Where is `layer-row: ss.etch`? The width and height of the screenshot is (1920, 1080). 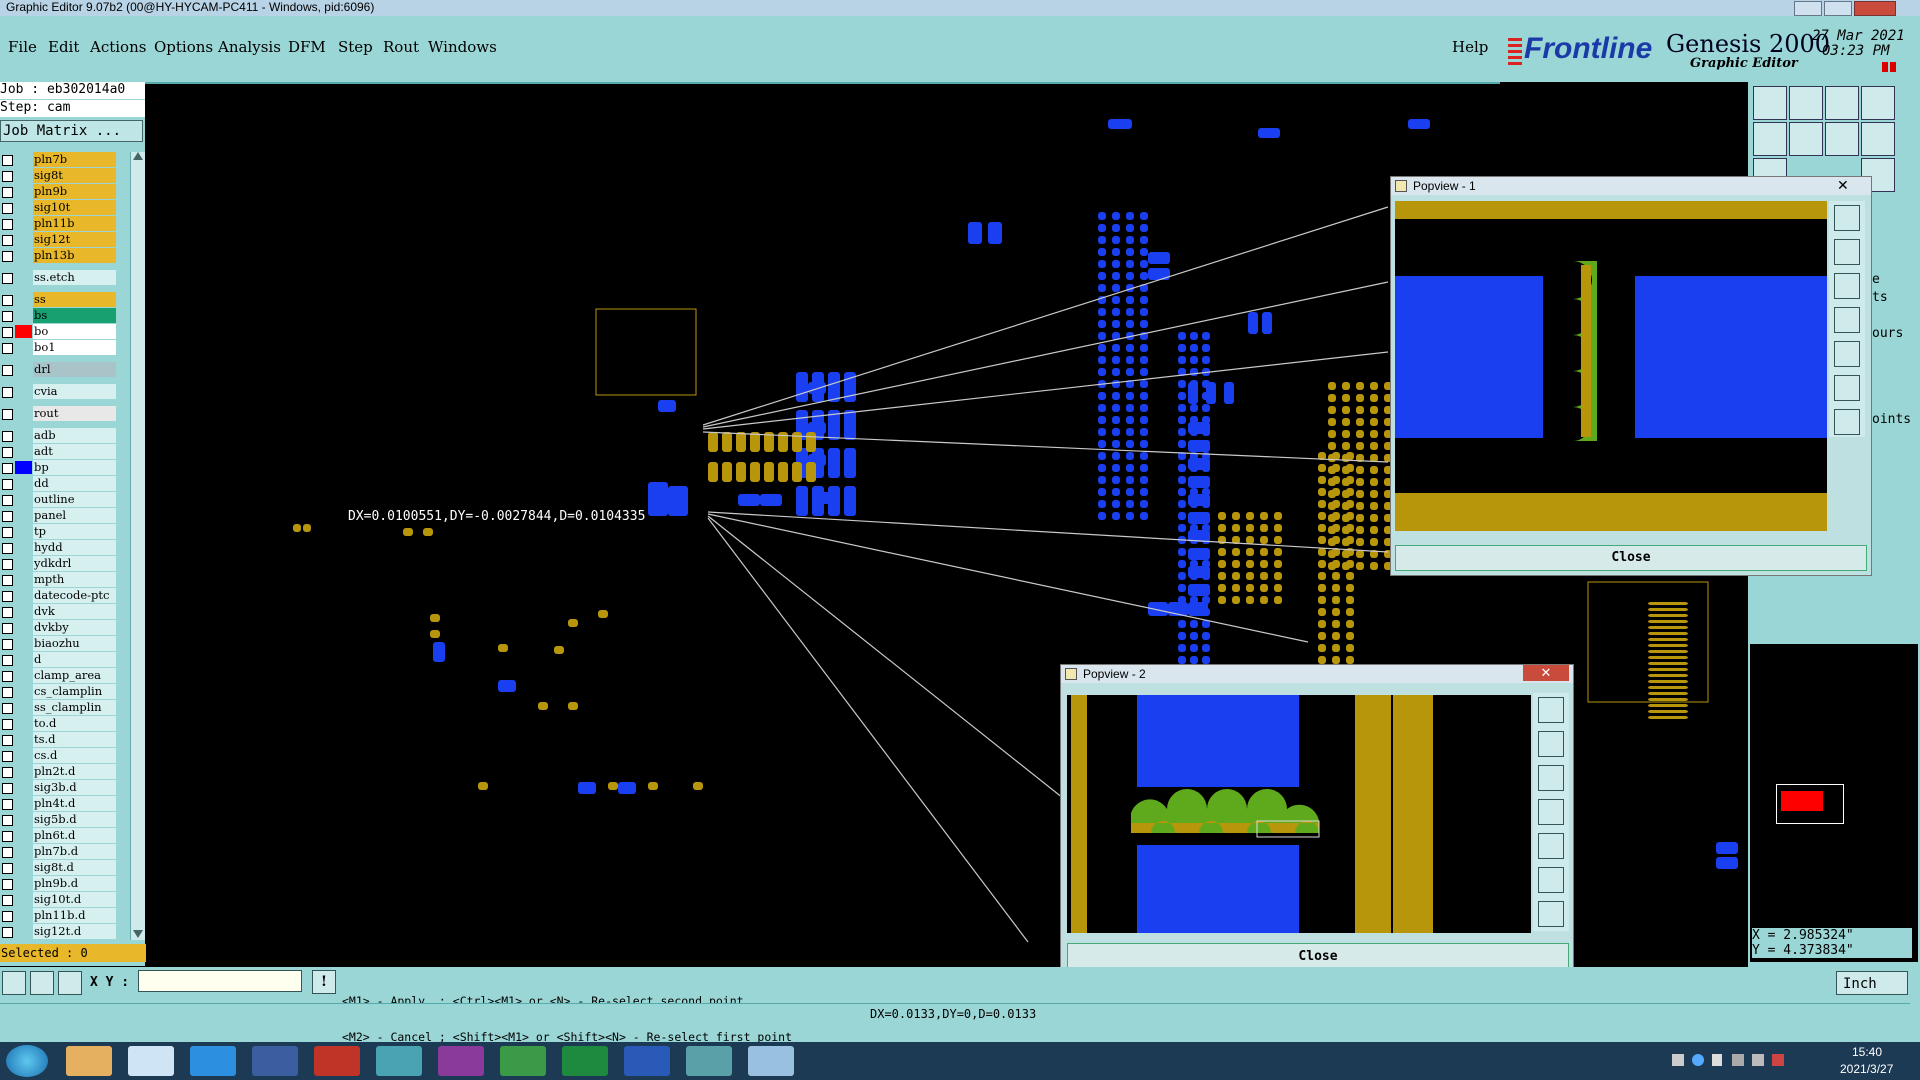 layer-row: ss.etch is located at coordinates (60, 278).